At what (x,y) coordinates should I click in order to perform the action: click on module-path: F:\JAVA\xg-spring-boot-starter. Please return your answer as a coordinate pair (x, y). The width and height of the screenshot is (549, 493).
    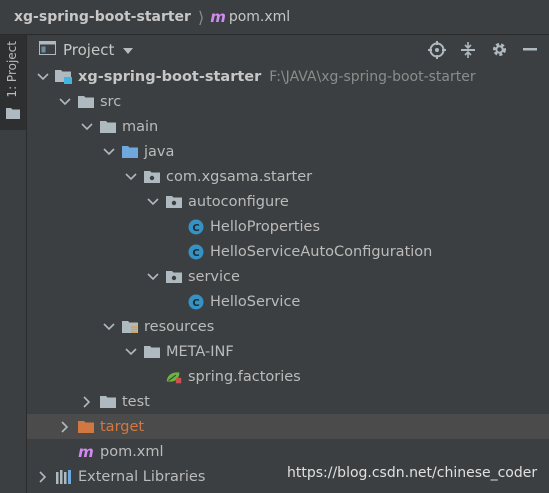
    Looking at the image, I should click on (372, 76).